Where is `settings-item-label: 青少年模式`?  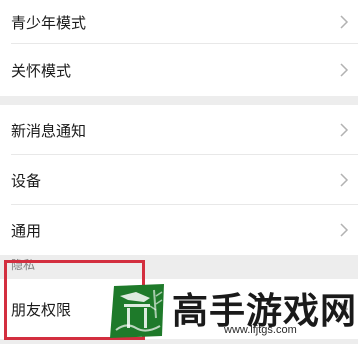 settings-item-label: 青少年模式 is located at coordinates (49, 22).